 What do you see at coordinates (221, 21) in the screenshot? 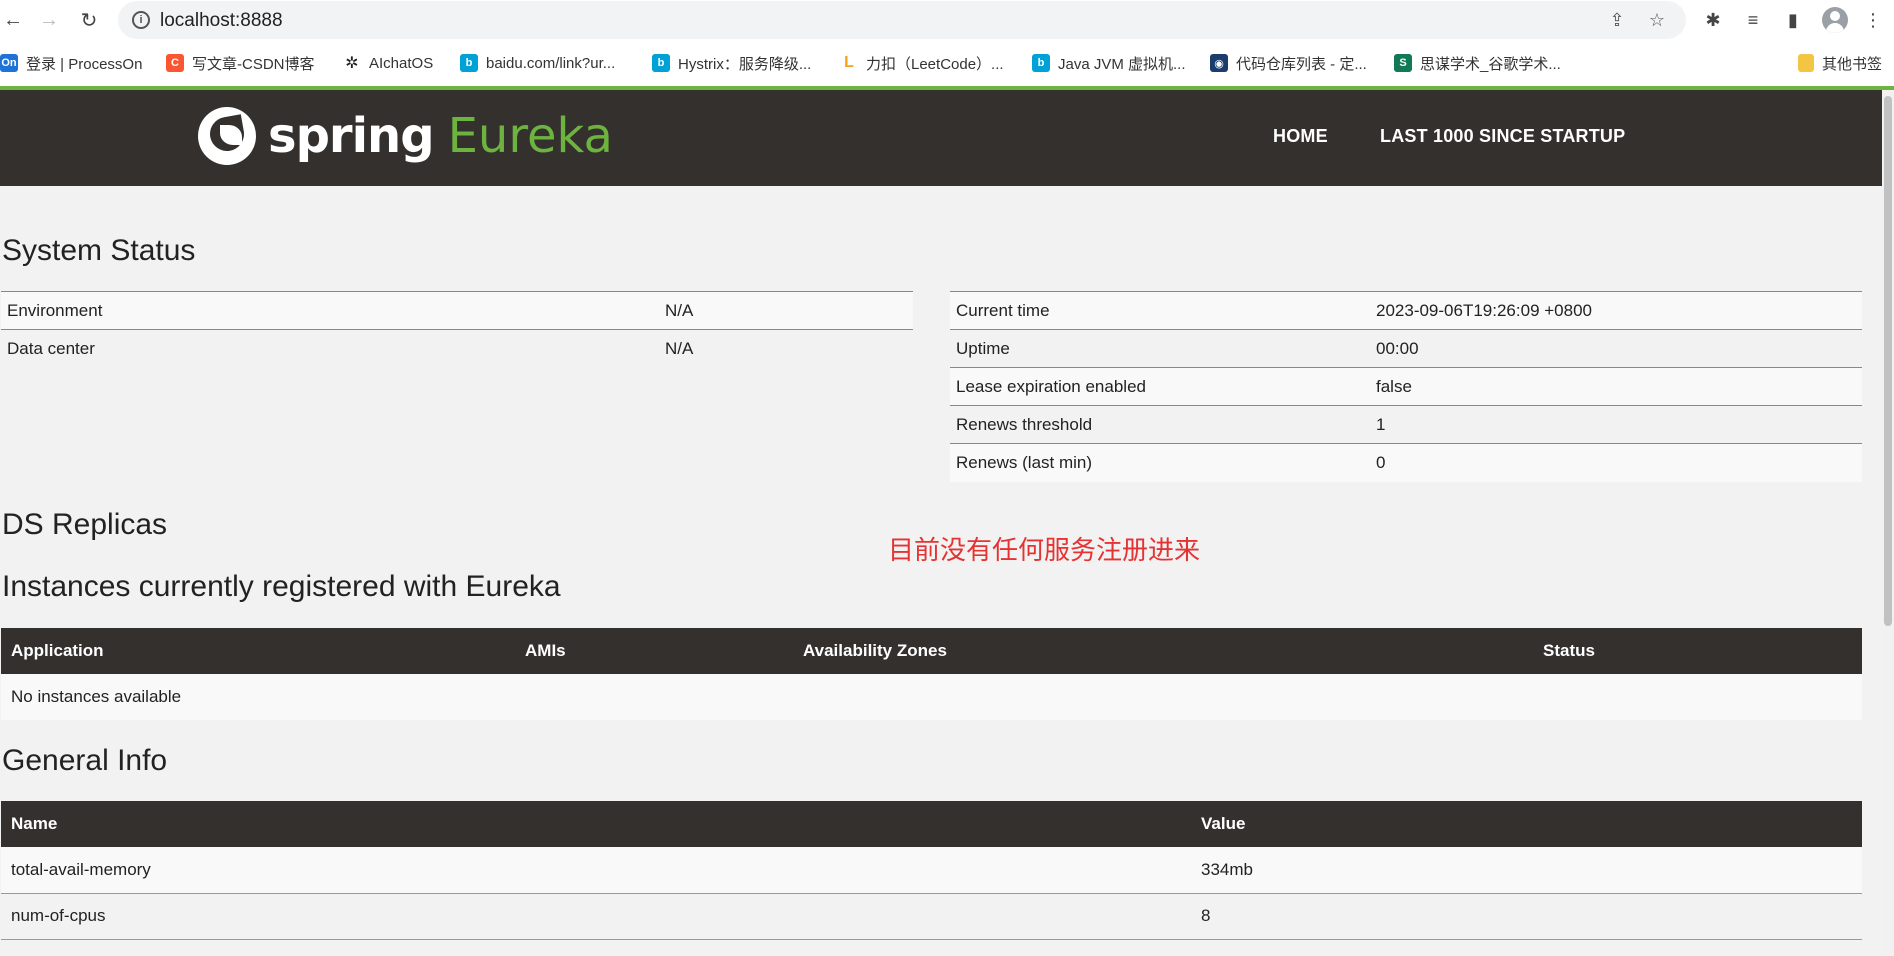
I see `address-url: localhost:8888` at bounding box center [221, 21].